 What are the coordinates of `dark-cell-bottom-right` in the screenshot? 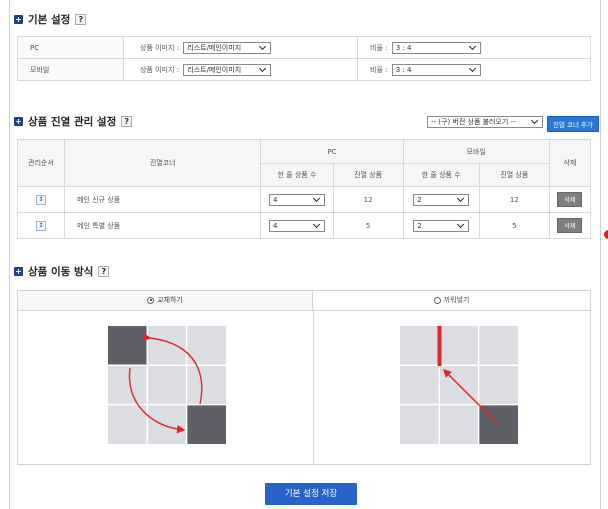 It's located at (206, 424).